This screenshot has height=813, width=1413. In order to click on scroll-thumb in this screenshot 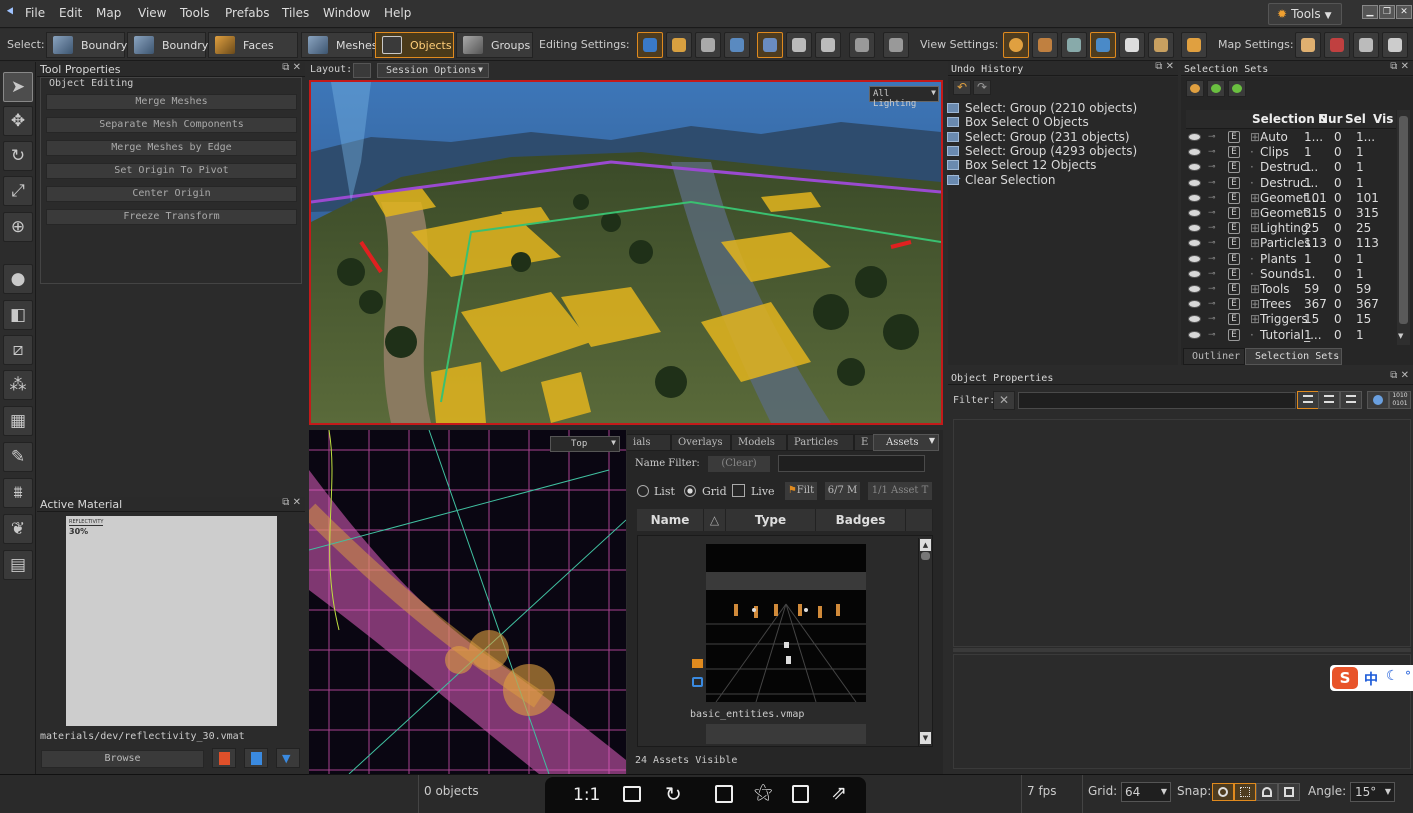, I will do `click(1403, 220)`.